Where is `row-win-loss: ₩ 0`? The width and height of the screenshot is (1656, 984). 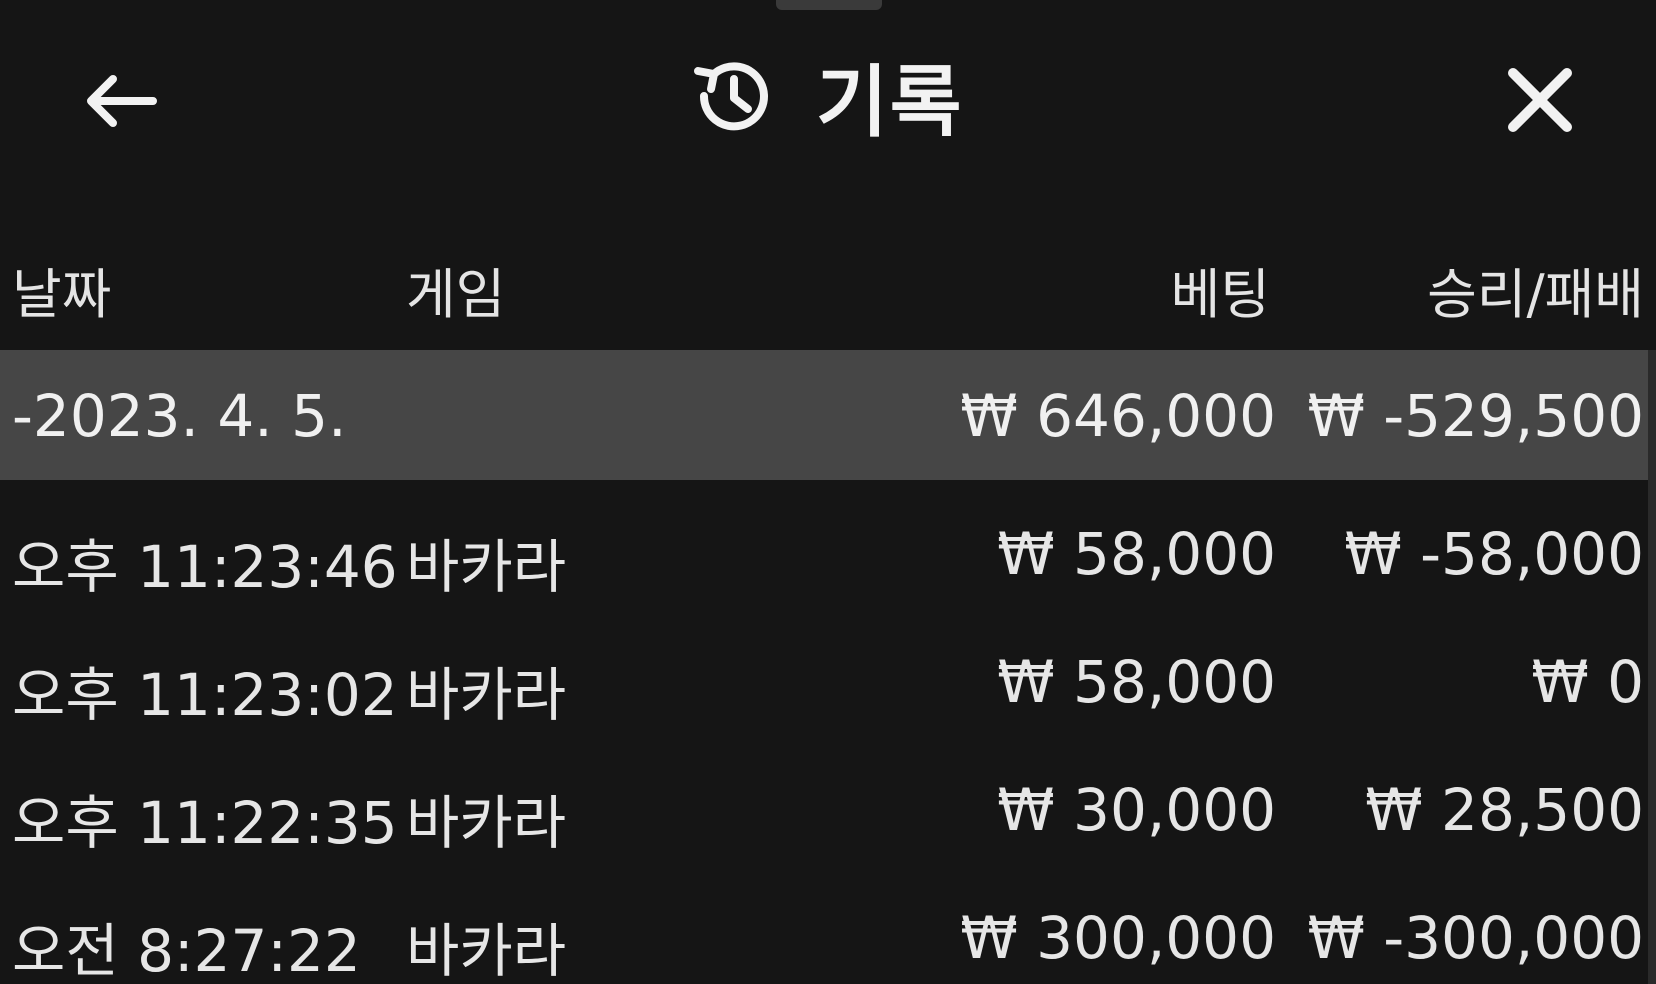 row-win-loss: ₩ 0 is located at coordinates (1587, 682).